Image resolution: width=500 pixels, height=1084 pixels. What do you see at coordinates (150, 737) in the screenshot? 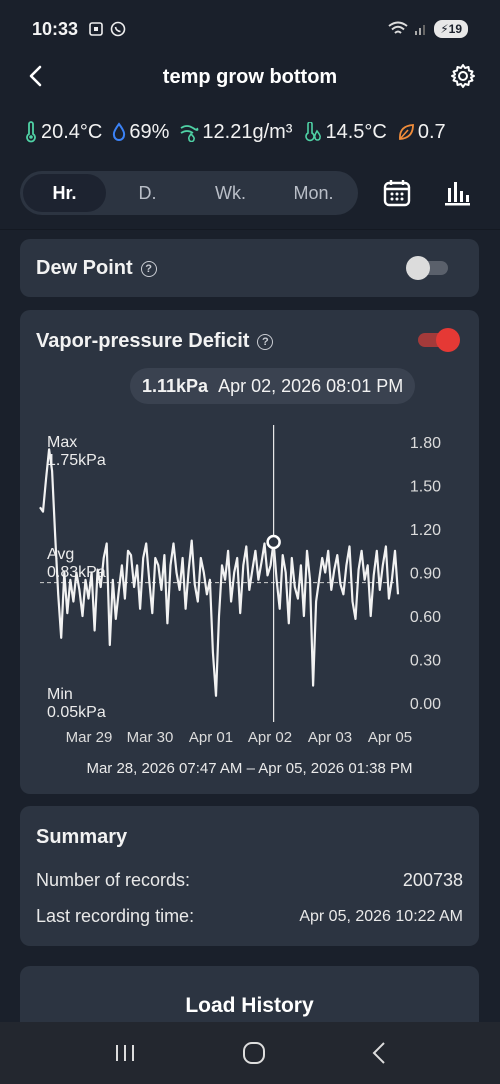
I see `x-tick-label: Mar 30` at bounding box center [150, 737].